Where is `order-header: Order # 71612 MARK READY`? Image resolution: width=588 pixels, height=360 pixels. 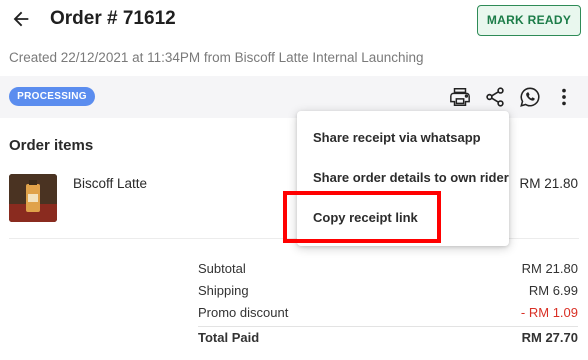 order-header: Order # 71612 MARK READY is located at coordinates (294, 22).